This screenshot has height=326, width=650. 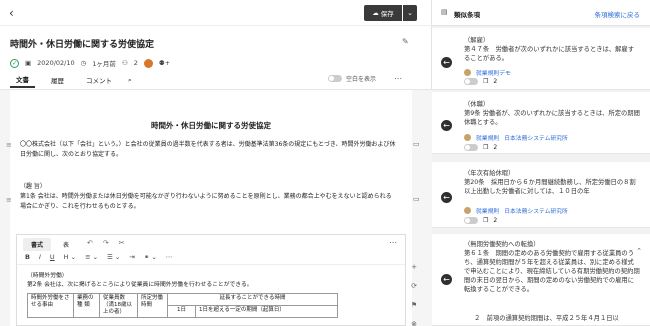 I want to click on clause-text: 第４７条 労働者が次のいずれかに該当するときは、解雇することがある。, so click(x=549, y=54).